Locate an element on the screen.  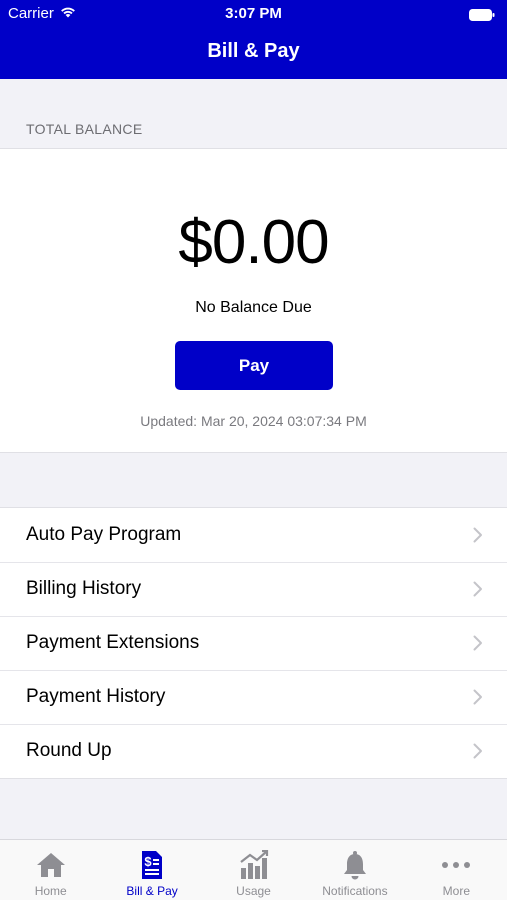
menu-item-label: Auto Pay Program is located at coordinates (104, 534).